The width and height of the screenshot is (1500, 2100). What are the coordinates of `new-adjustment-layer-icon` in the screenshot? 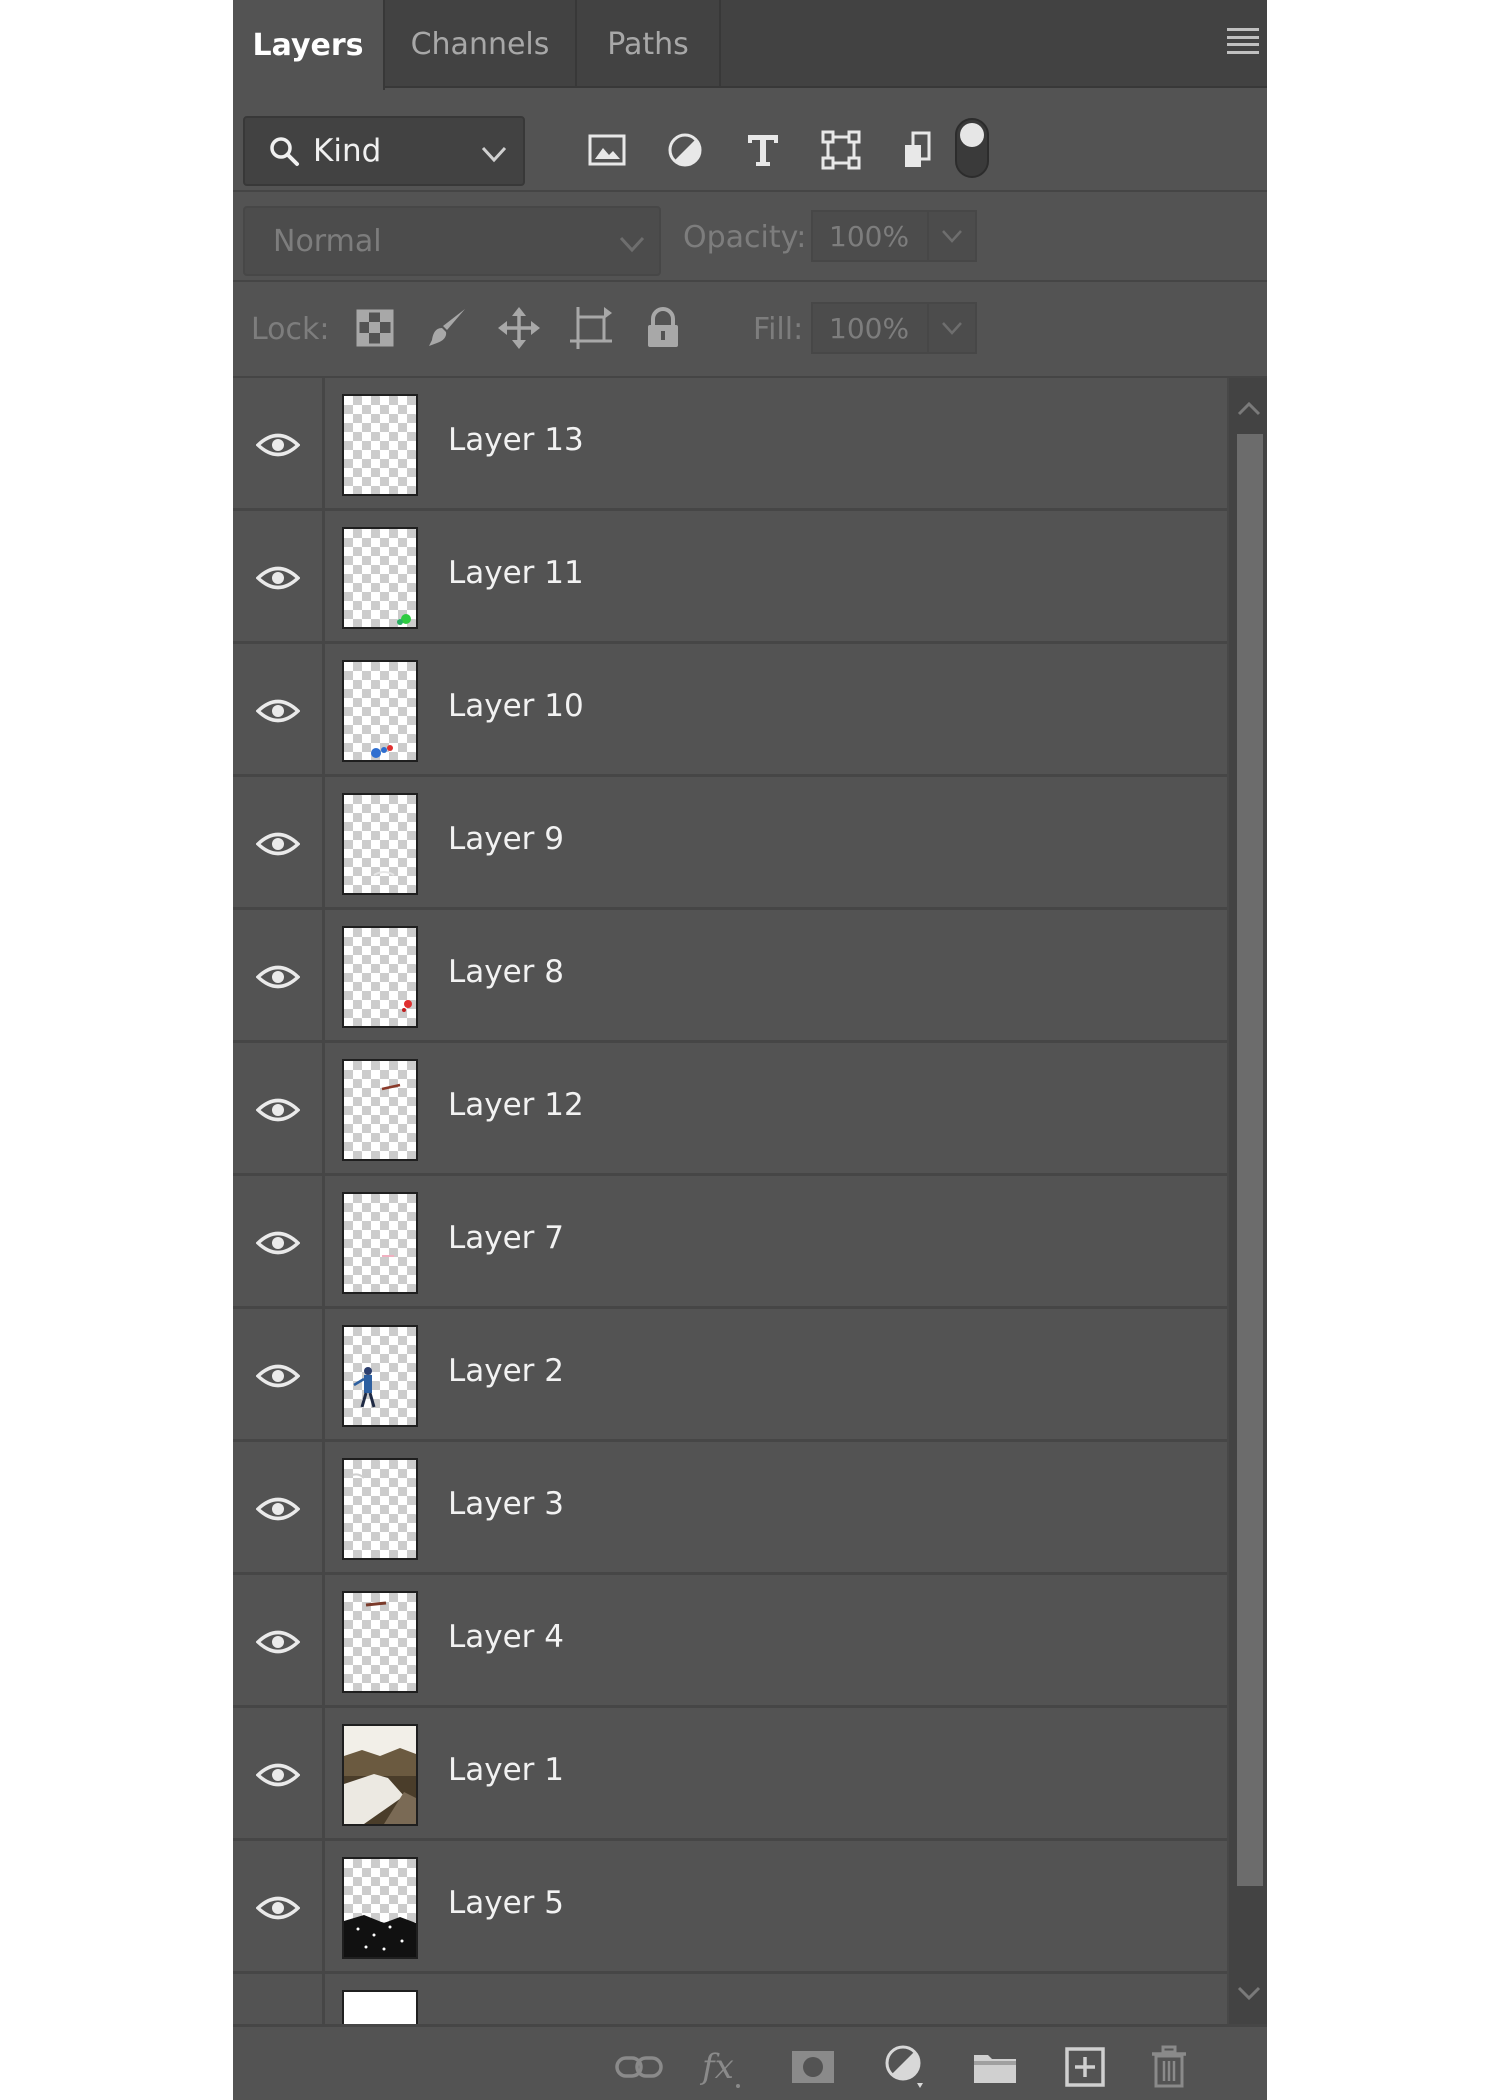 It's located at (905, 2067).